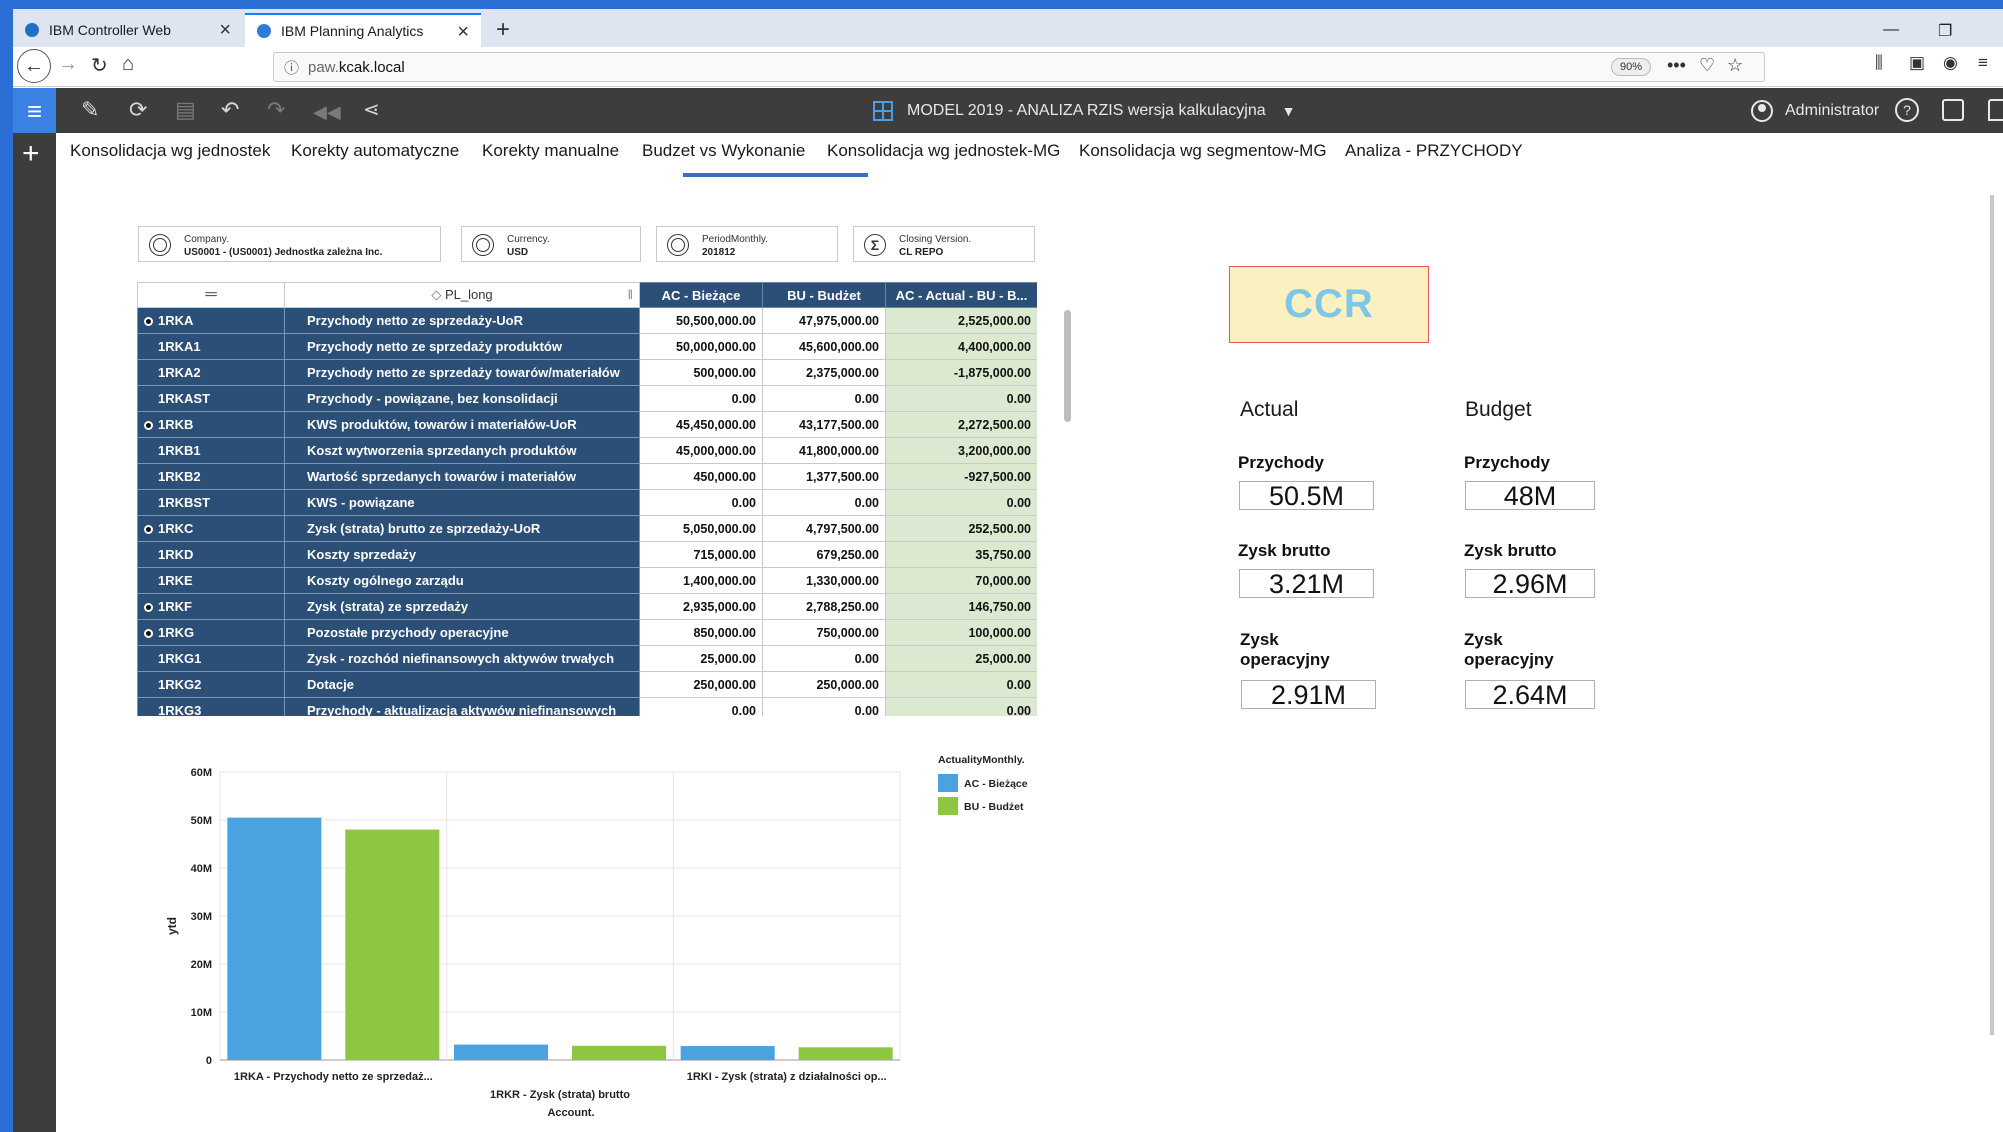 The width and height of the screenshot is (2003, 1132). I want to click on cell-budget: 1,330,000.00, so click(824, 580).